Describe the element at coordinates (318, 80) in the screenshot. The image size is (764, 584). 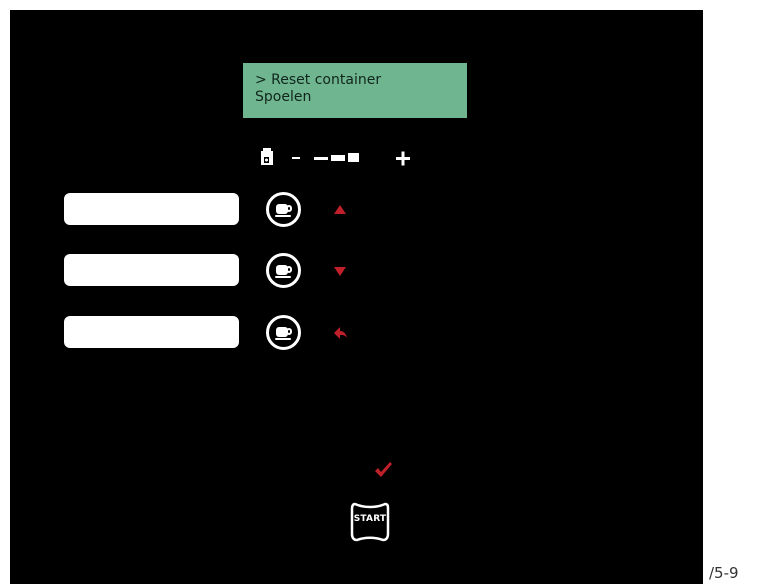
I see `lcd-line-1: > Reset container` at that location.